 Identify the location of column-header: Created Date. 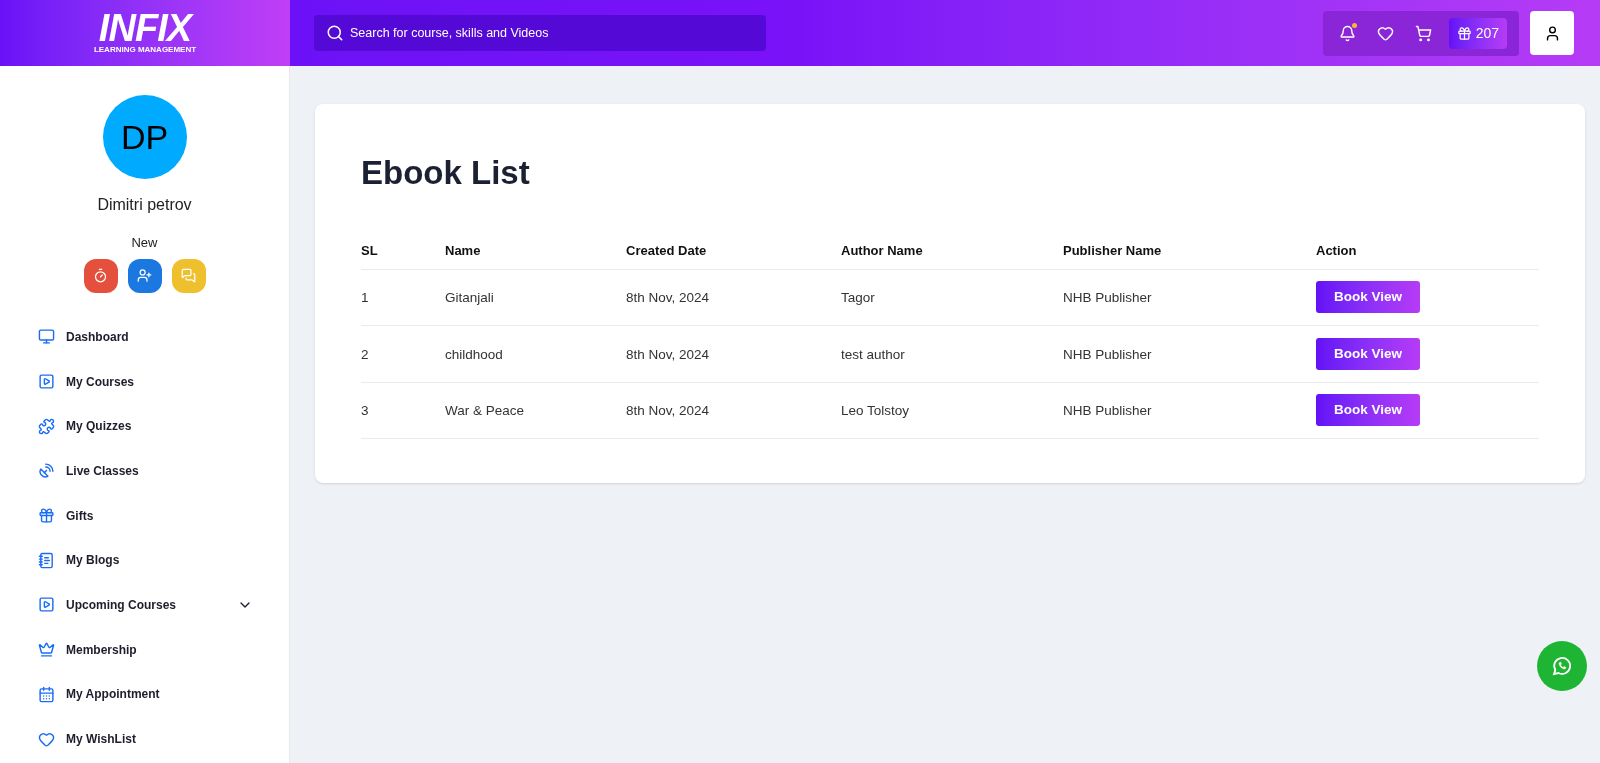
(666, 250).